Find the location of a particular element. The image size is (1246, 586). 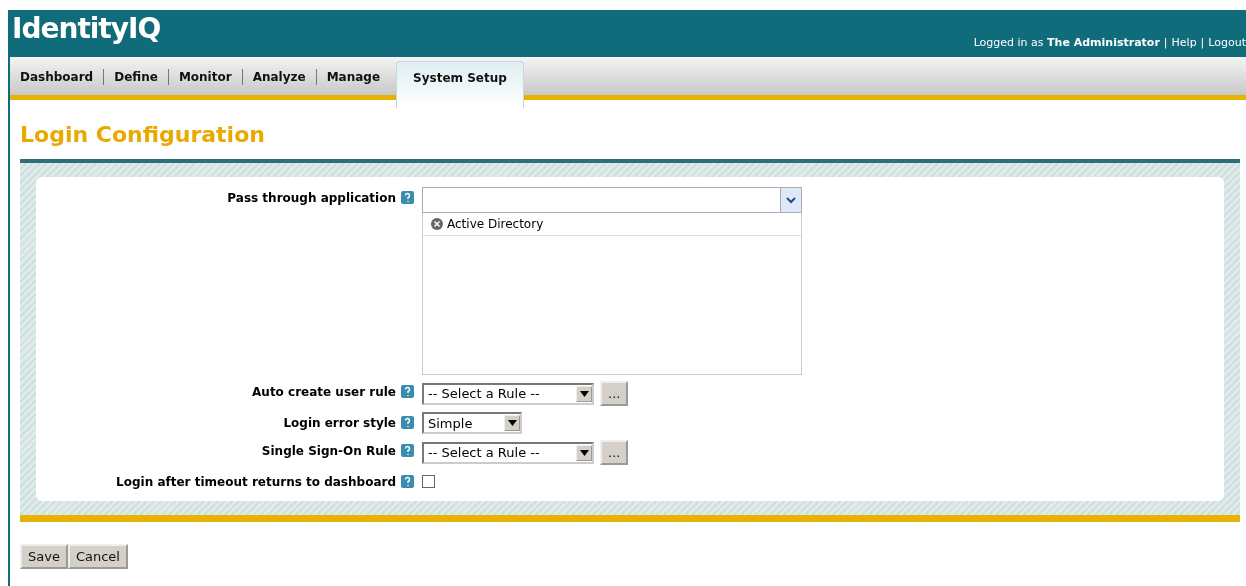

selected-item: Active Directory is located at coordinates (612, 224).